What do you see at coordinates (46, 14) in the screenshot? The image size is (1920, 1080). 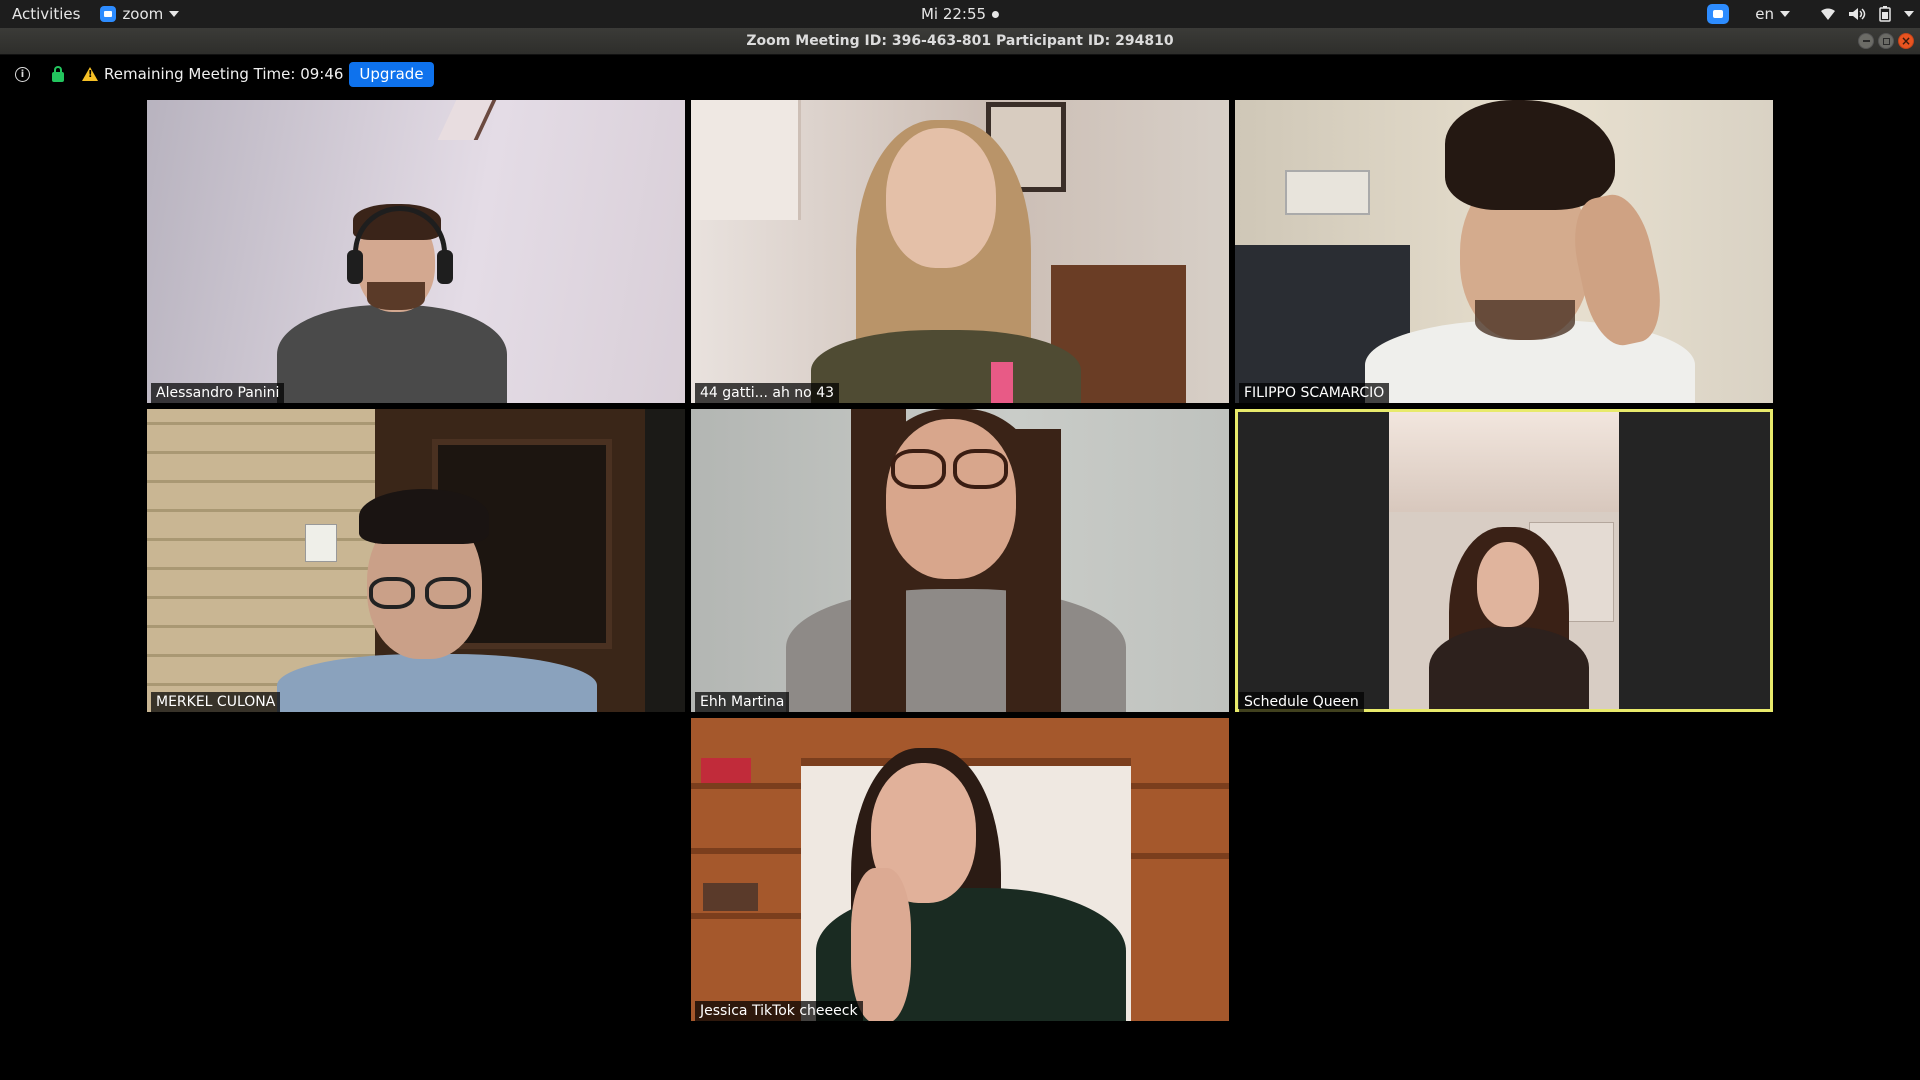 I see `activities-button: Activities` at bounding box center [46, 14].